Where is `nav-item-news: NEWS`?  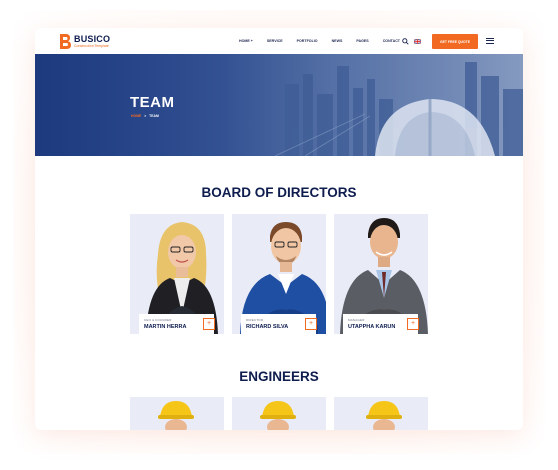 nav-item-news: NEWS is located at coordinates (337, 41).